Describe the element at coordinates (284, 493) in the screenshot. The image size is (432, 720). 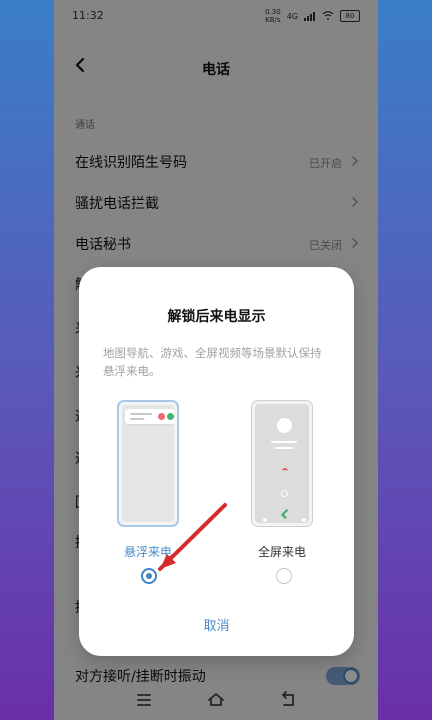
I see `slider-dot-icon` at that location.